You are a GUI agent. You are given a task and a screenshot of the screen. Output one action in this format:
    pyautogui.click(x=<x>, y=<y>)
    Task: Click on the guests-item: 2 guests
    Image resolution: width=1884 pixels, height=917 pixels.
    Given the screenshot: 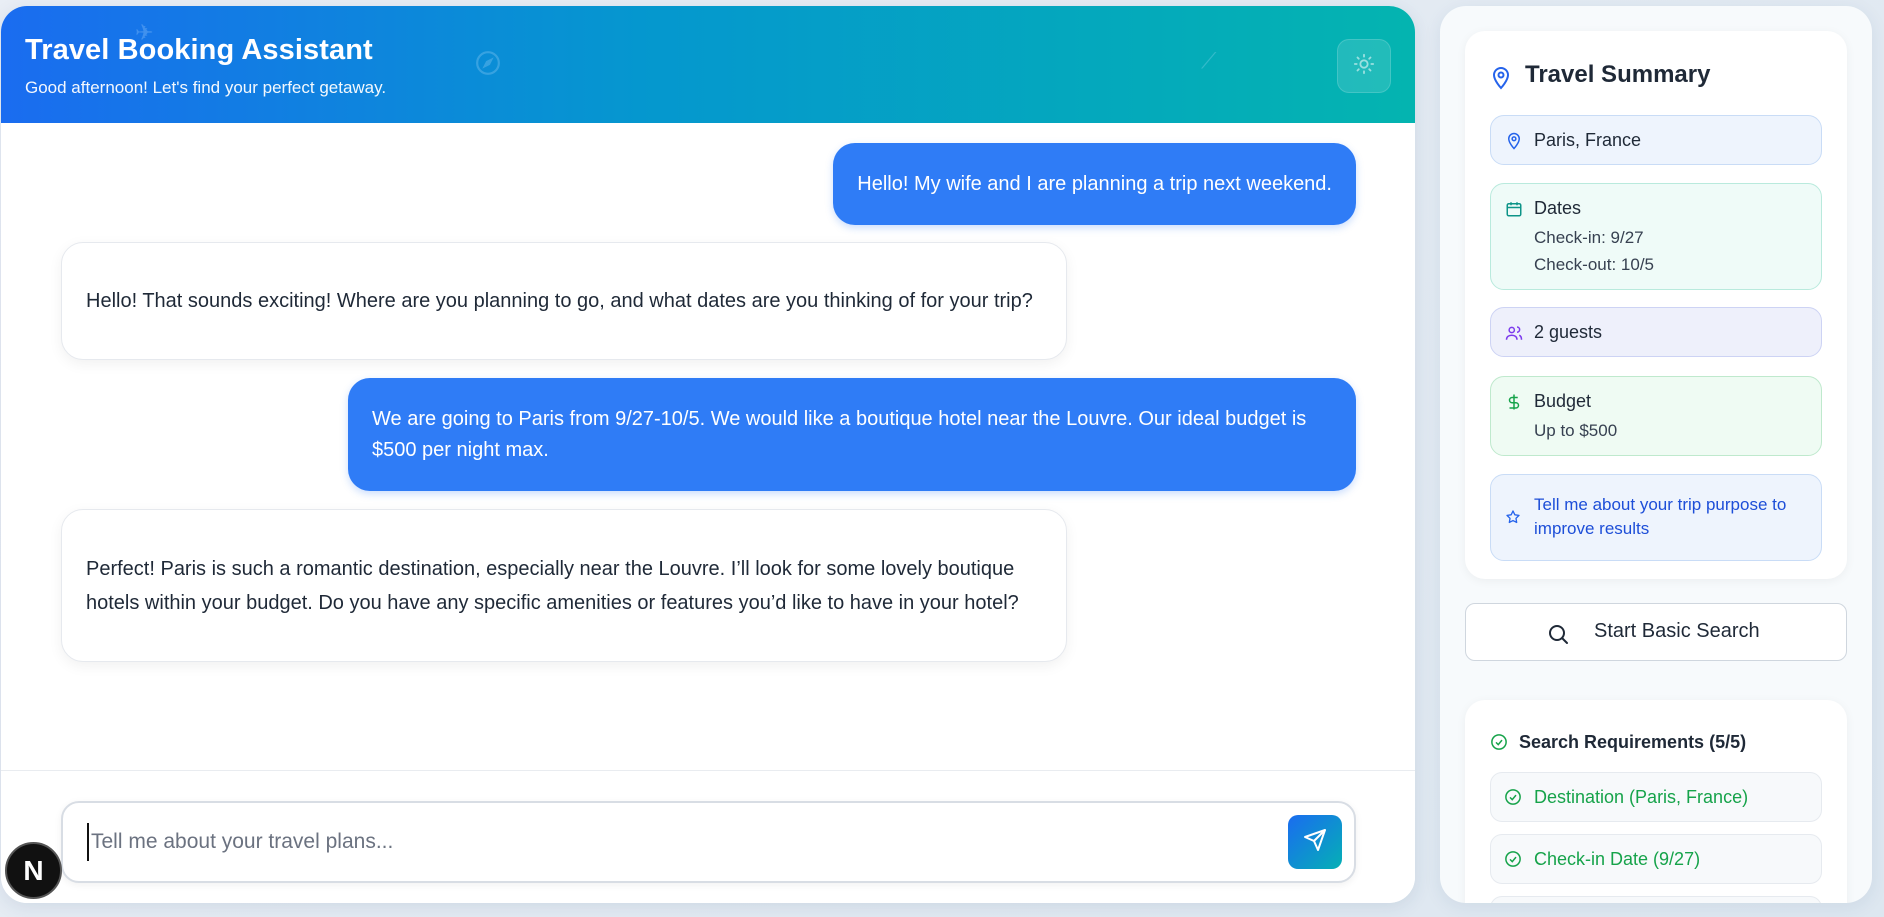 What is the action you would take?
    pyautogui.click(x=1656, y=332)
    